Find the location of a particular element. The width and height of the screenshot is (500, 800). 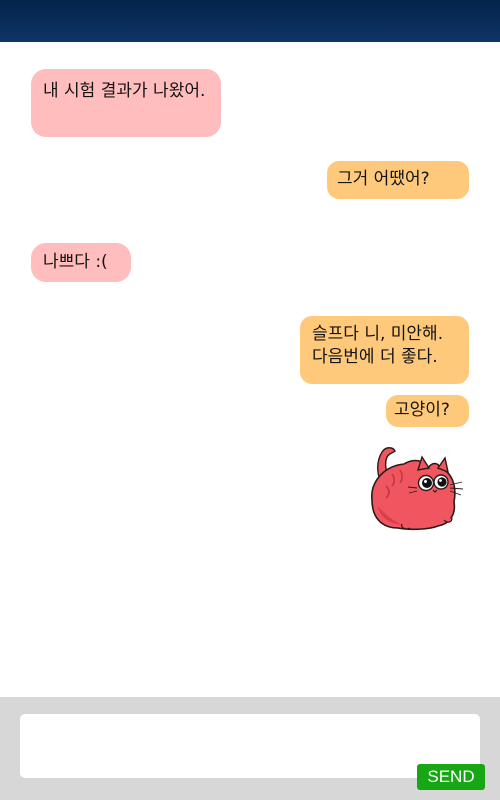

cat-sticker-icon is located at coordinates (417, 489).